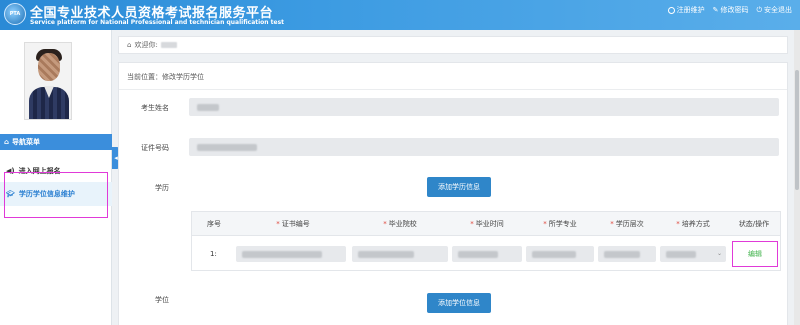 This screenshot has height=325, width=800. I want to click on header-links: 注册维护 ✎ 修改密码 ⏻ 安全退出, so click(729, 10).